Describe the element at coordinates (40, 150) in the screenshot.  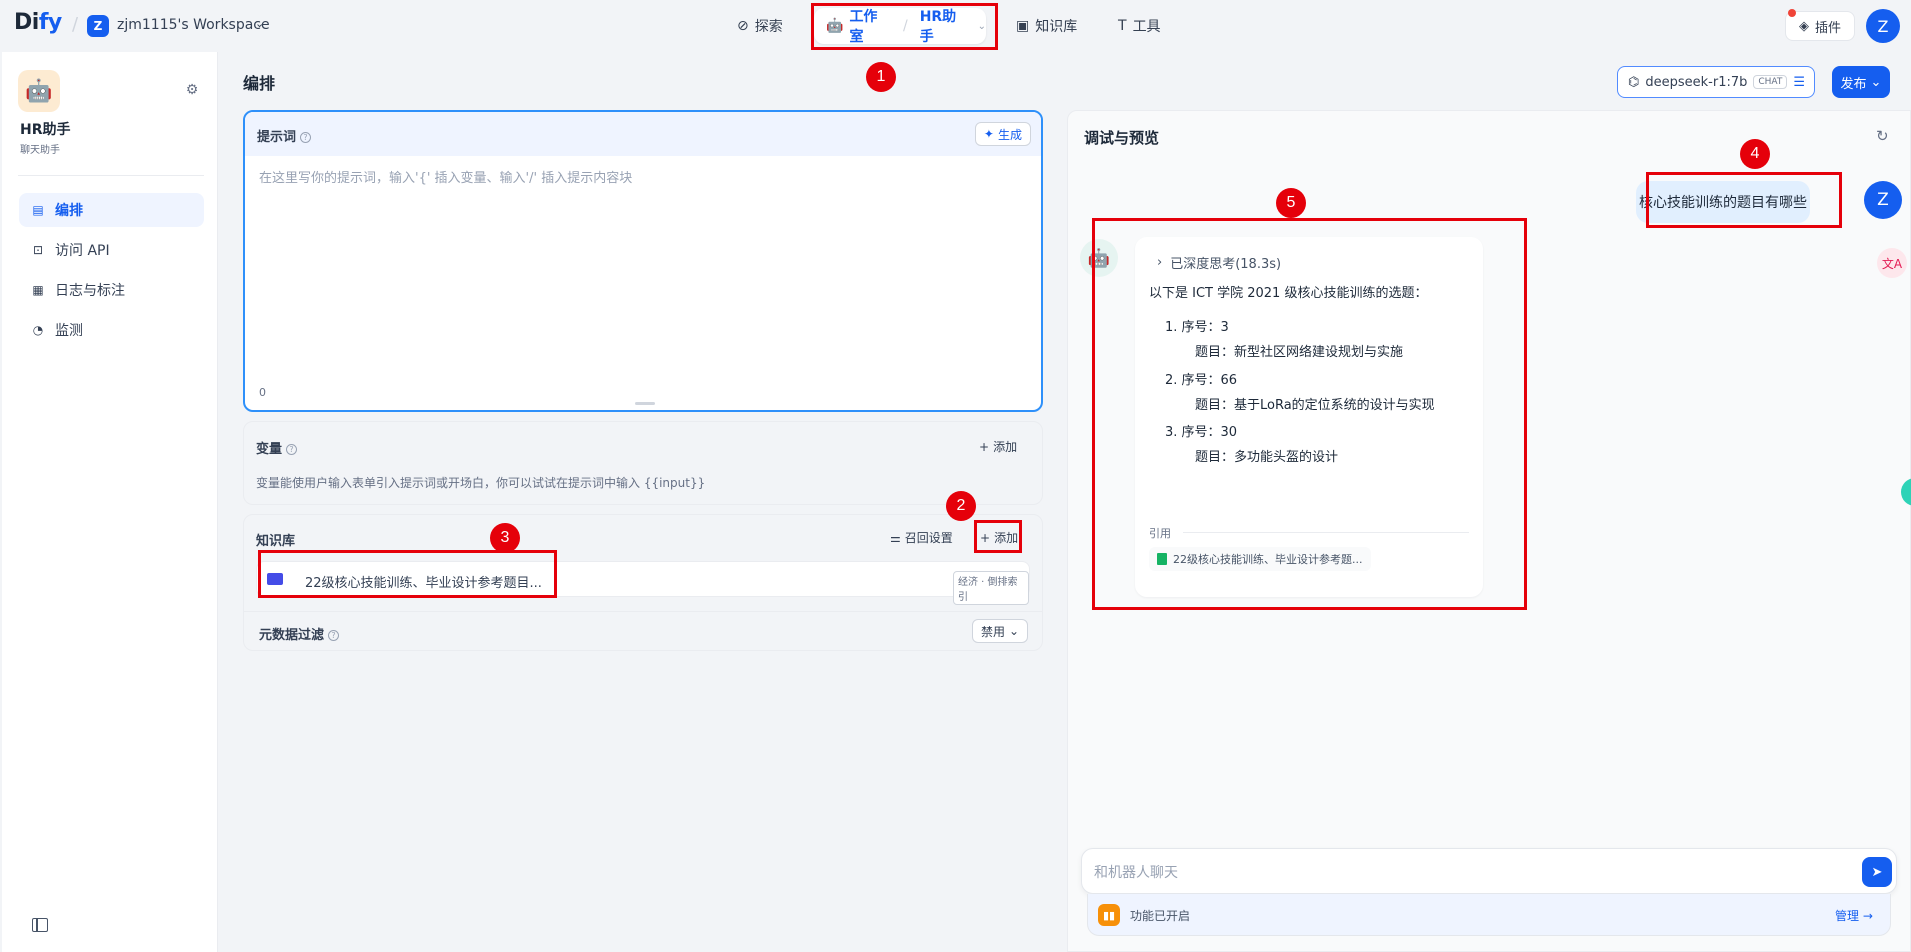
I see `app-type: 聊天助手` at that location.